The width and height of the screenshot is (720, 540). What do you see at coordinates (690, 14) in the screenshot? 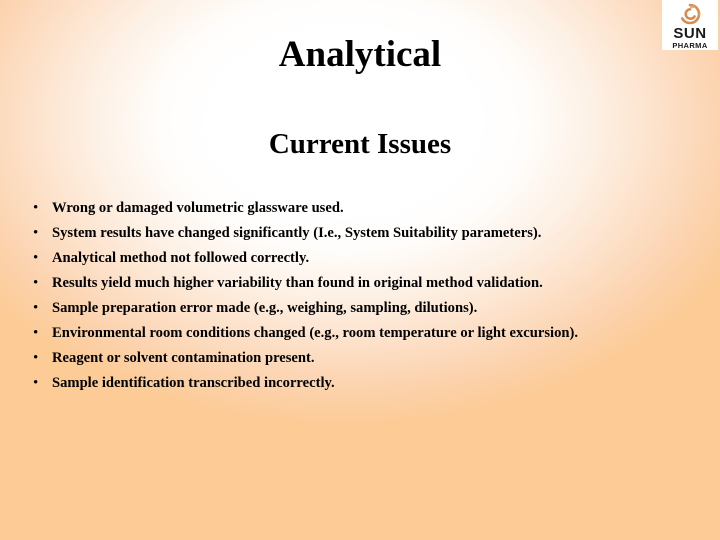
I see `sun-pharma-spiral-icon` at bounding box center [690, 14].